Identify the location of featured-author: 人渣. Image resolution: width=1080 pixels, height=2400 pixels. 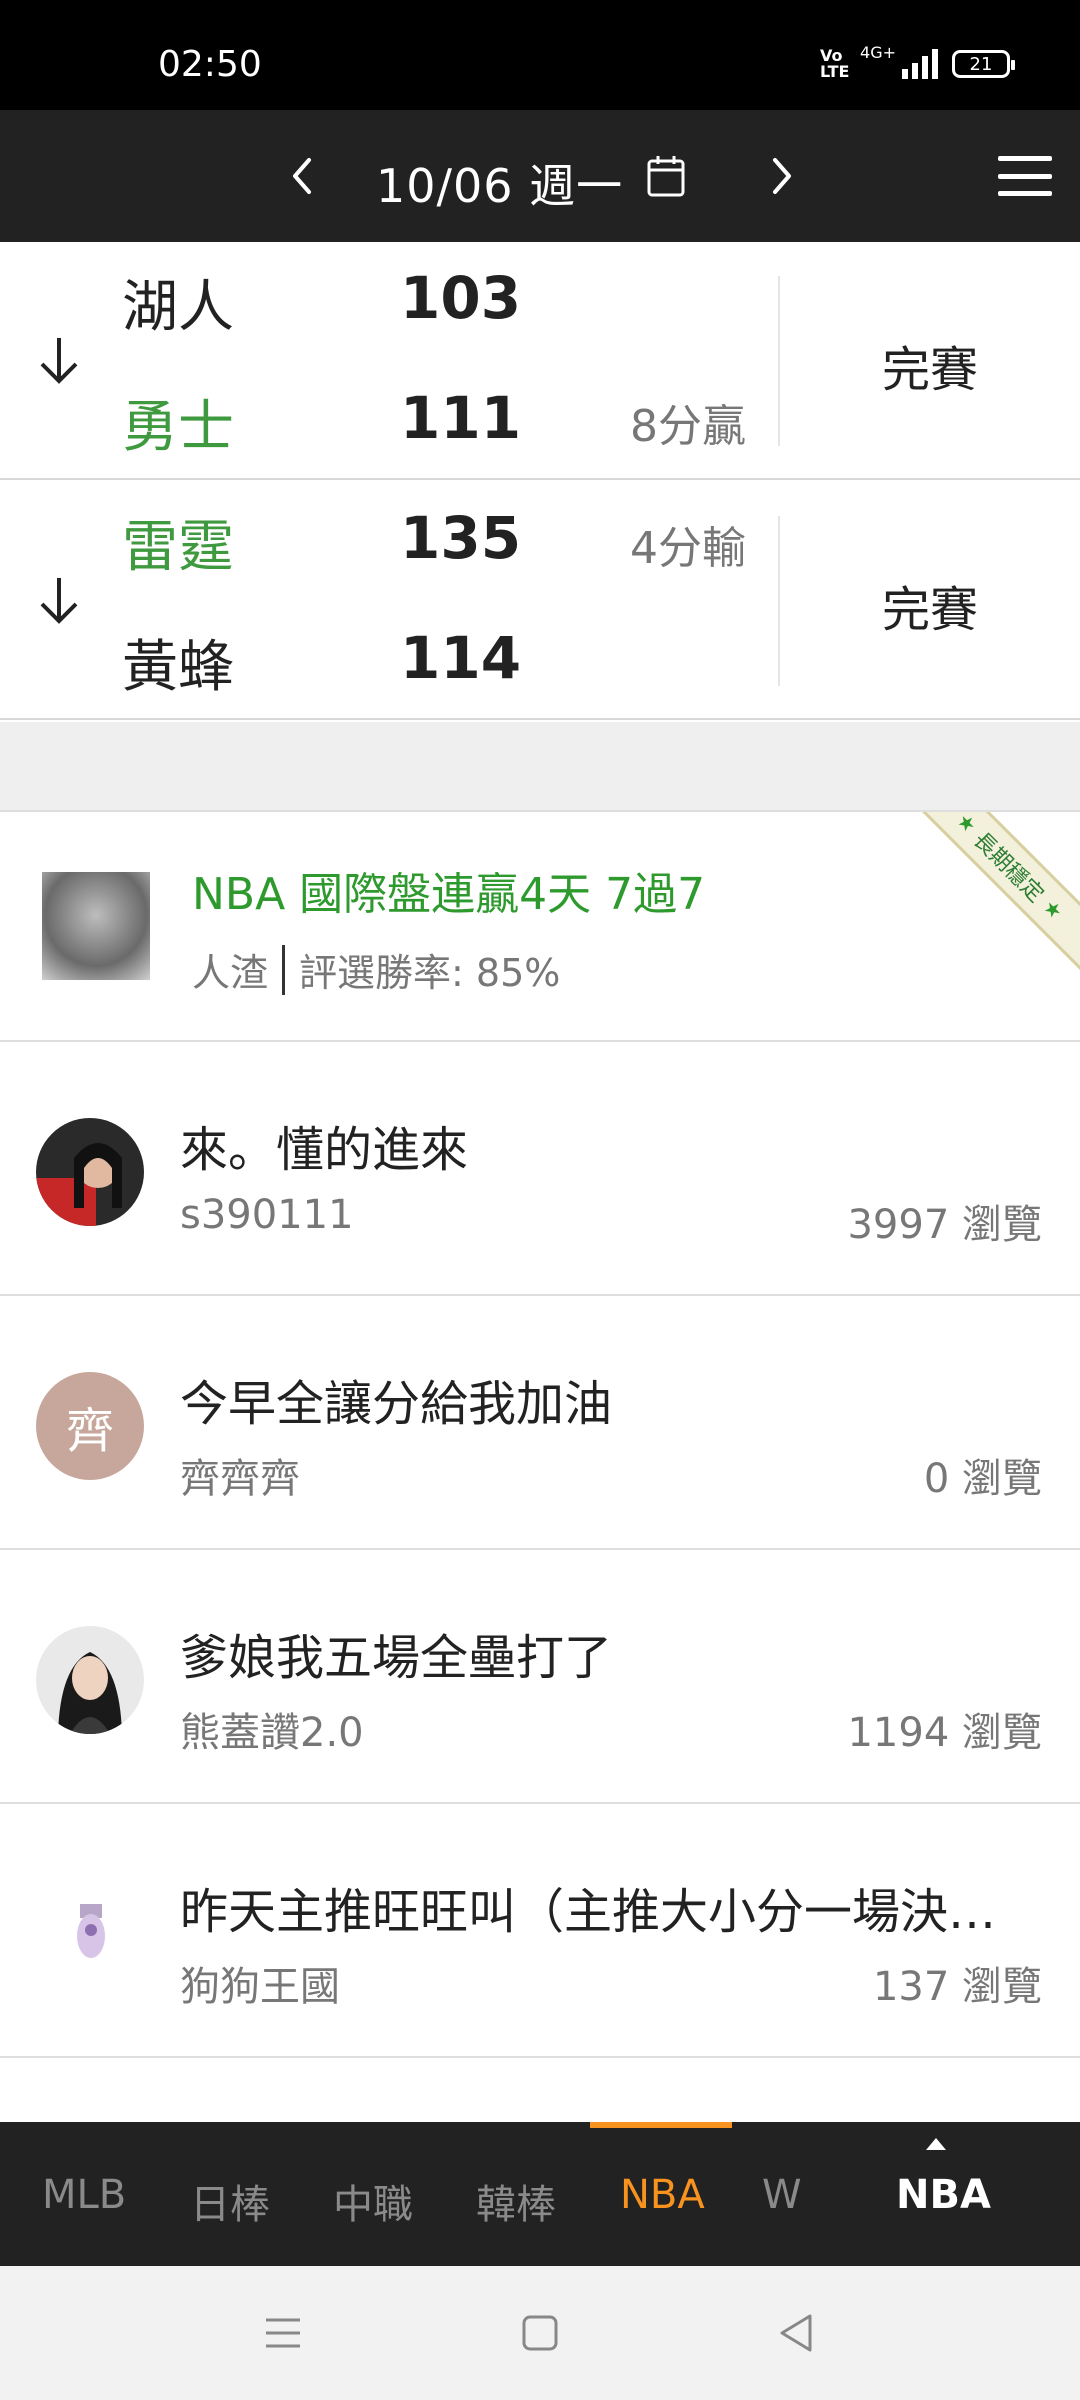
(230, 973).